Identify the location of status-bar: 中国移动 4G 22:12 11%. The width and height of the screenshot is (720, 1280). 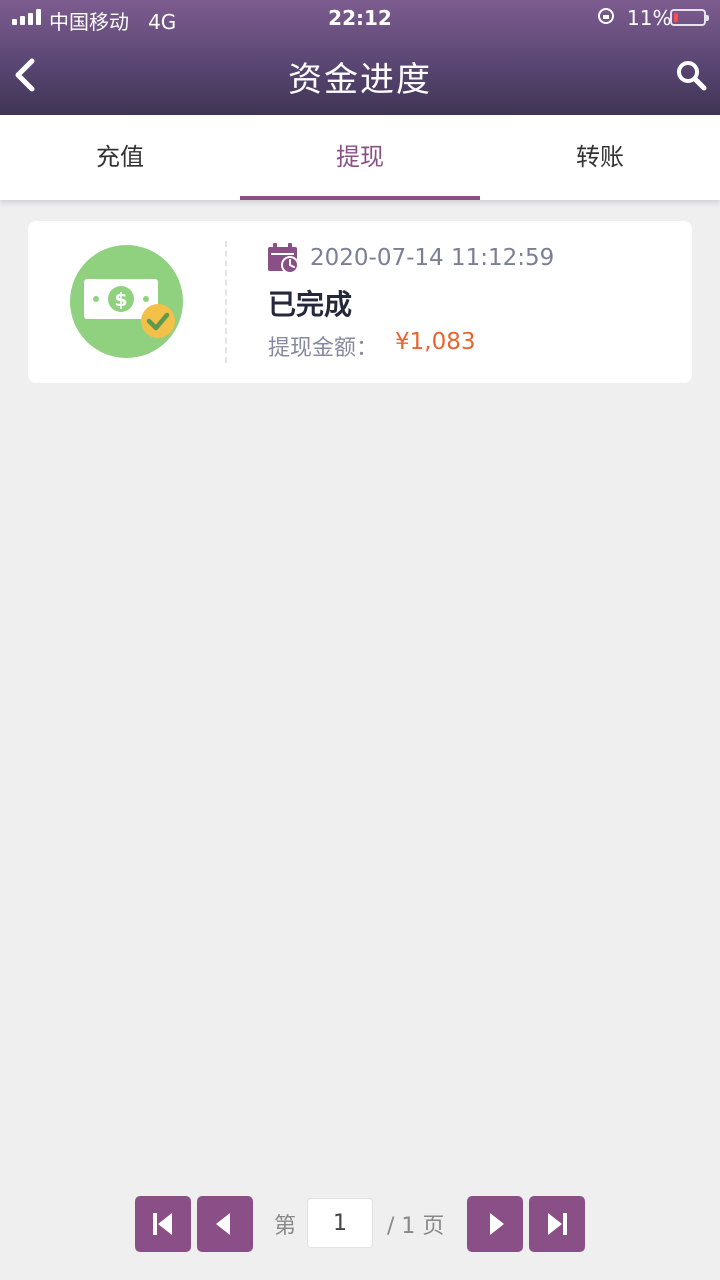
(360, 19).